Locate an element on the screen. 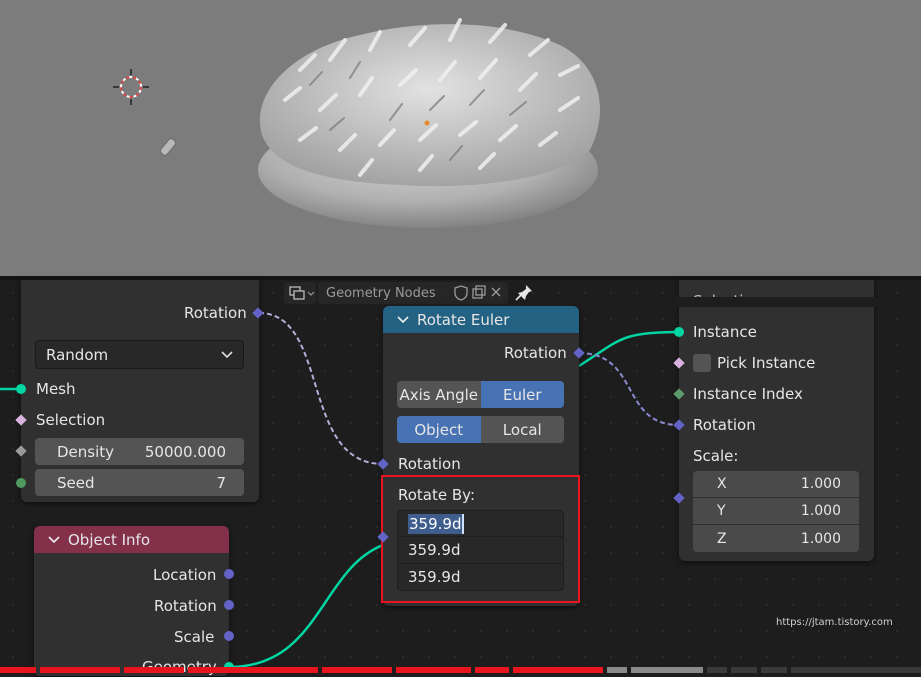 The height and width of the screenshot is (677, 921). scale-z-field: Z 1.000 is located at coordinates (776, 538).